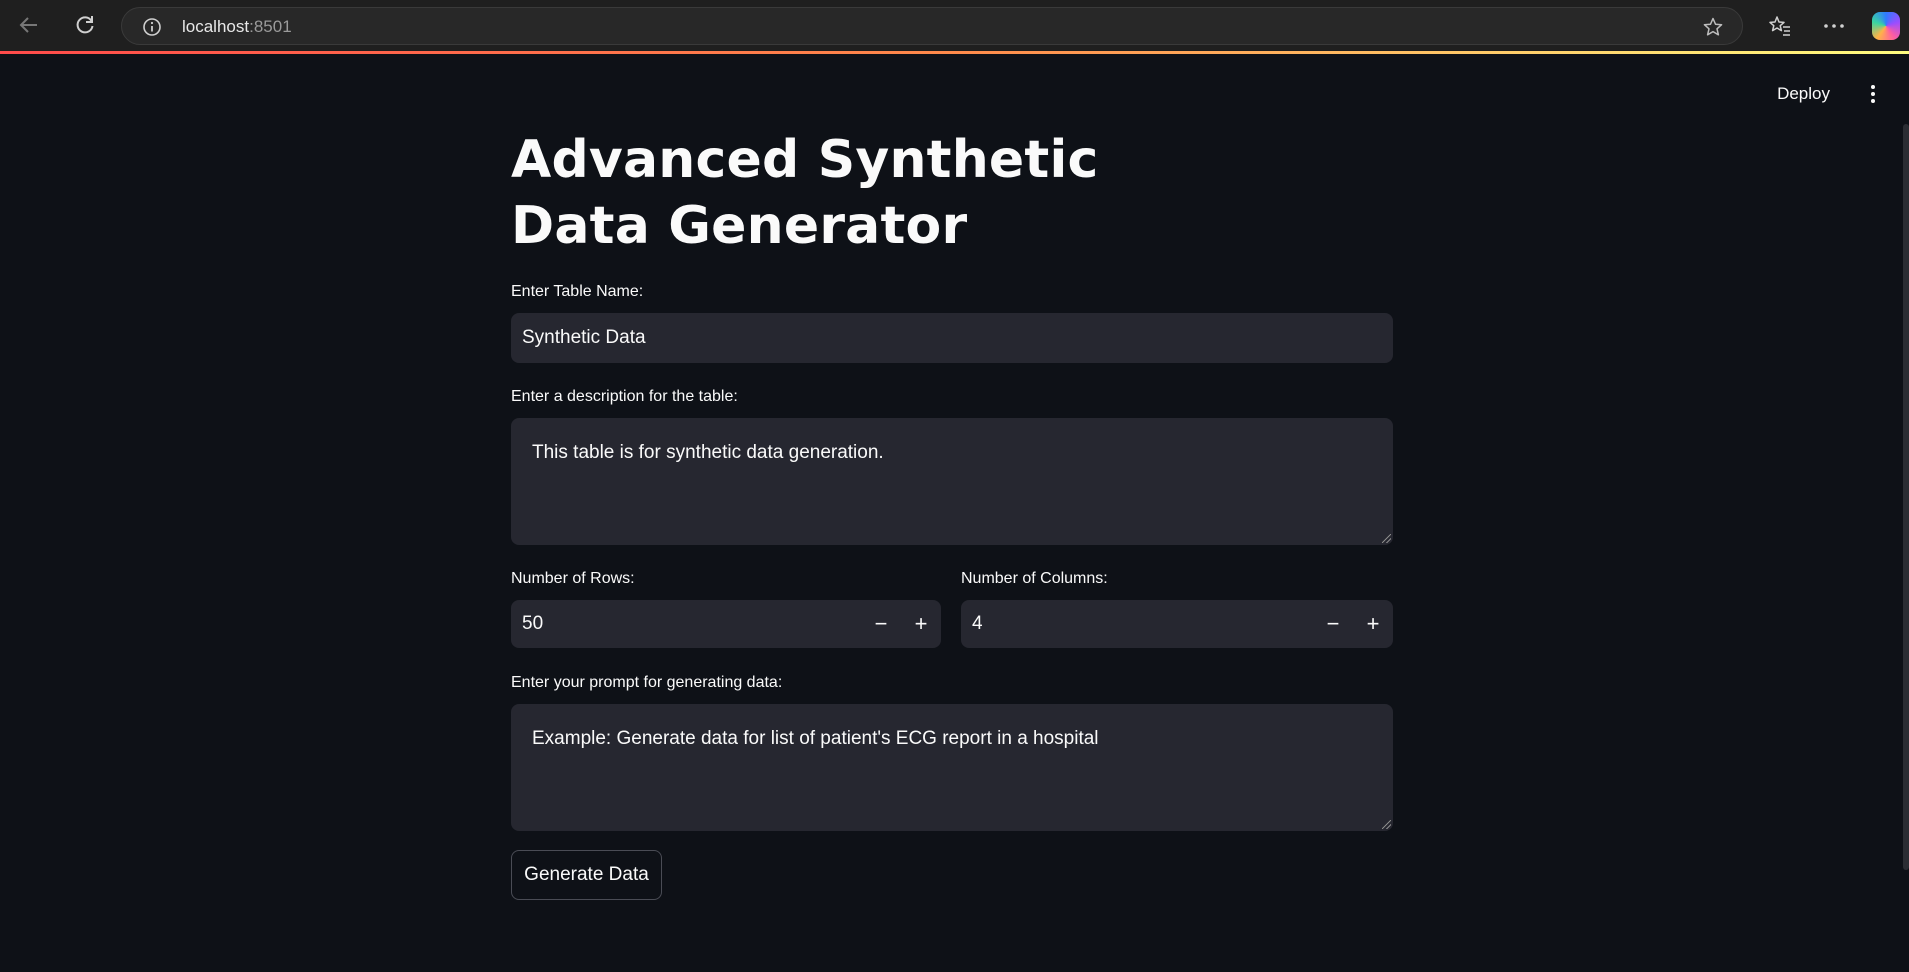 Image resolution: width=1909 pixels, height=972 pixels. I want to click on site-info-icon, so click(152, 27).